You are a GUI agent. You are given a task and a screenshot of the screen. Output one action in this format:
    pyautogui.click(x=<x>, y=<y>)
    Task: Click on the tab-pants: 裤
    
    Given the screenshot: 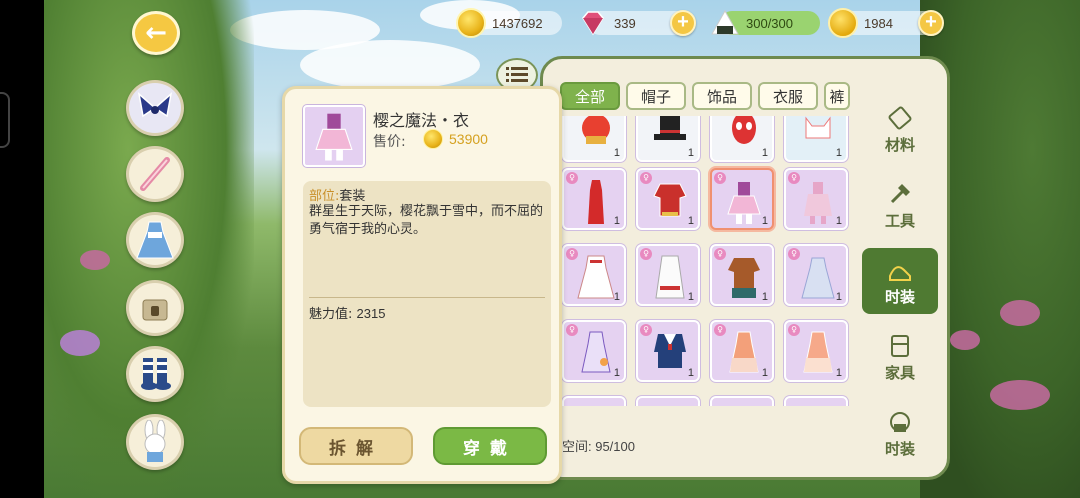 What is the action you would take?
    pyautogui.click(x=837, y=96)
    